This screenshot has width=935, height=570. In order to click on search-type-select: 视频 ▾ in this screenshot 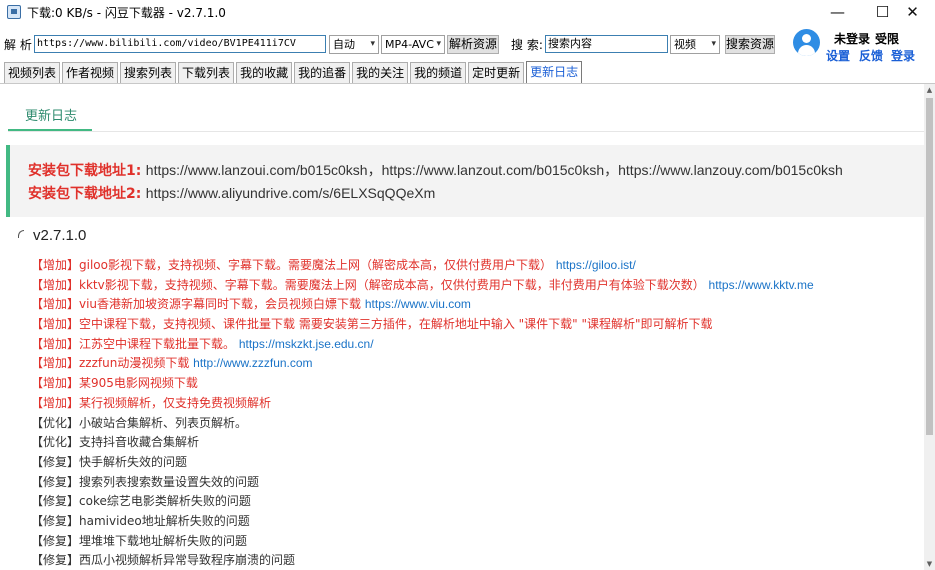, I will do `click(695, 44)`.